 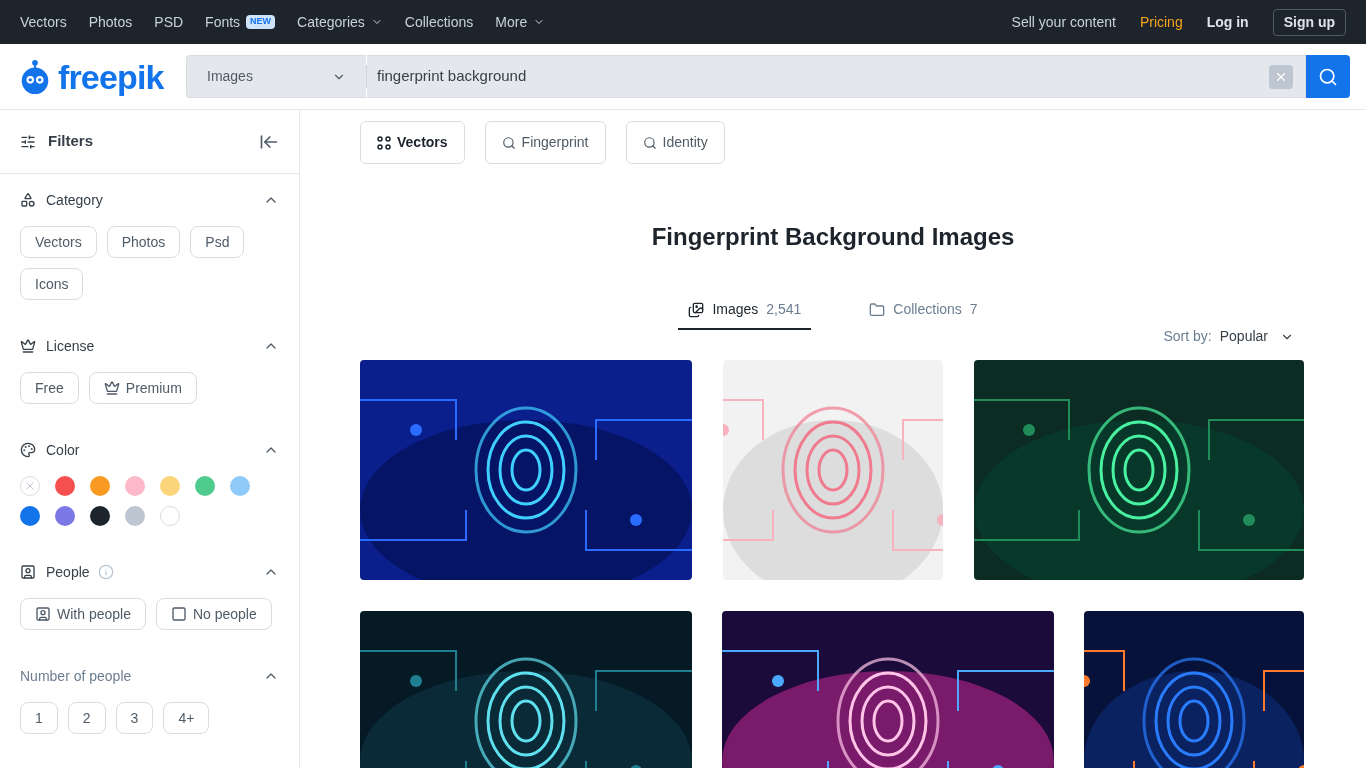 What do you see at coordinates (439, 22) in the screenshot?
I see `nav-link: Collections` at bounding box center [439, 22].